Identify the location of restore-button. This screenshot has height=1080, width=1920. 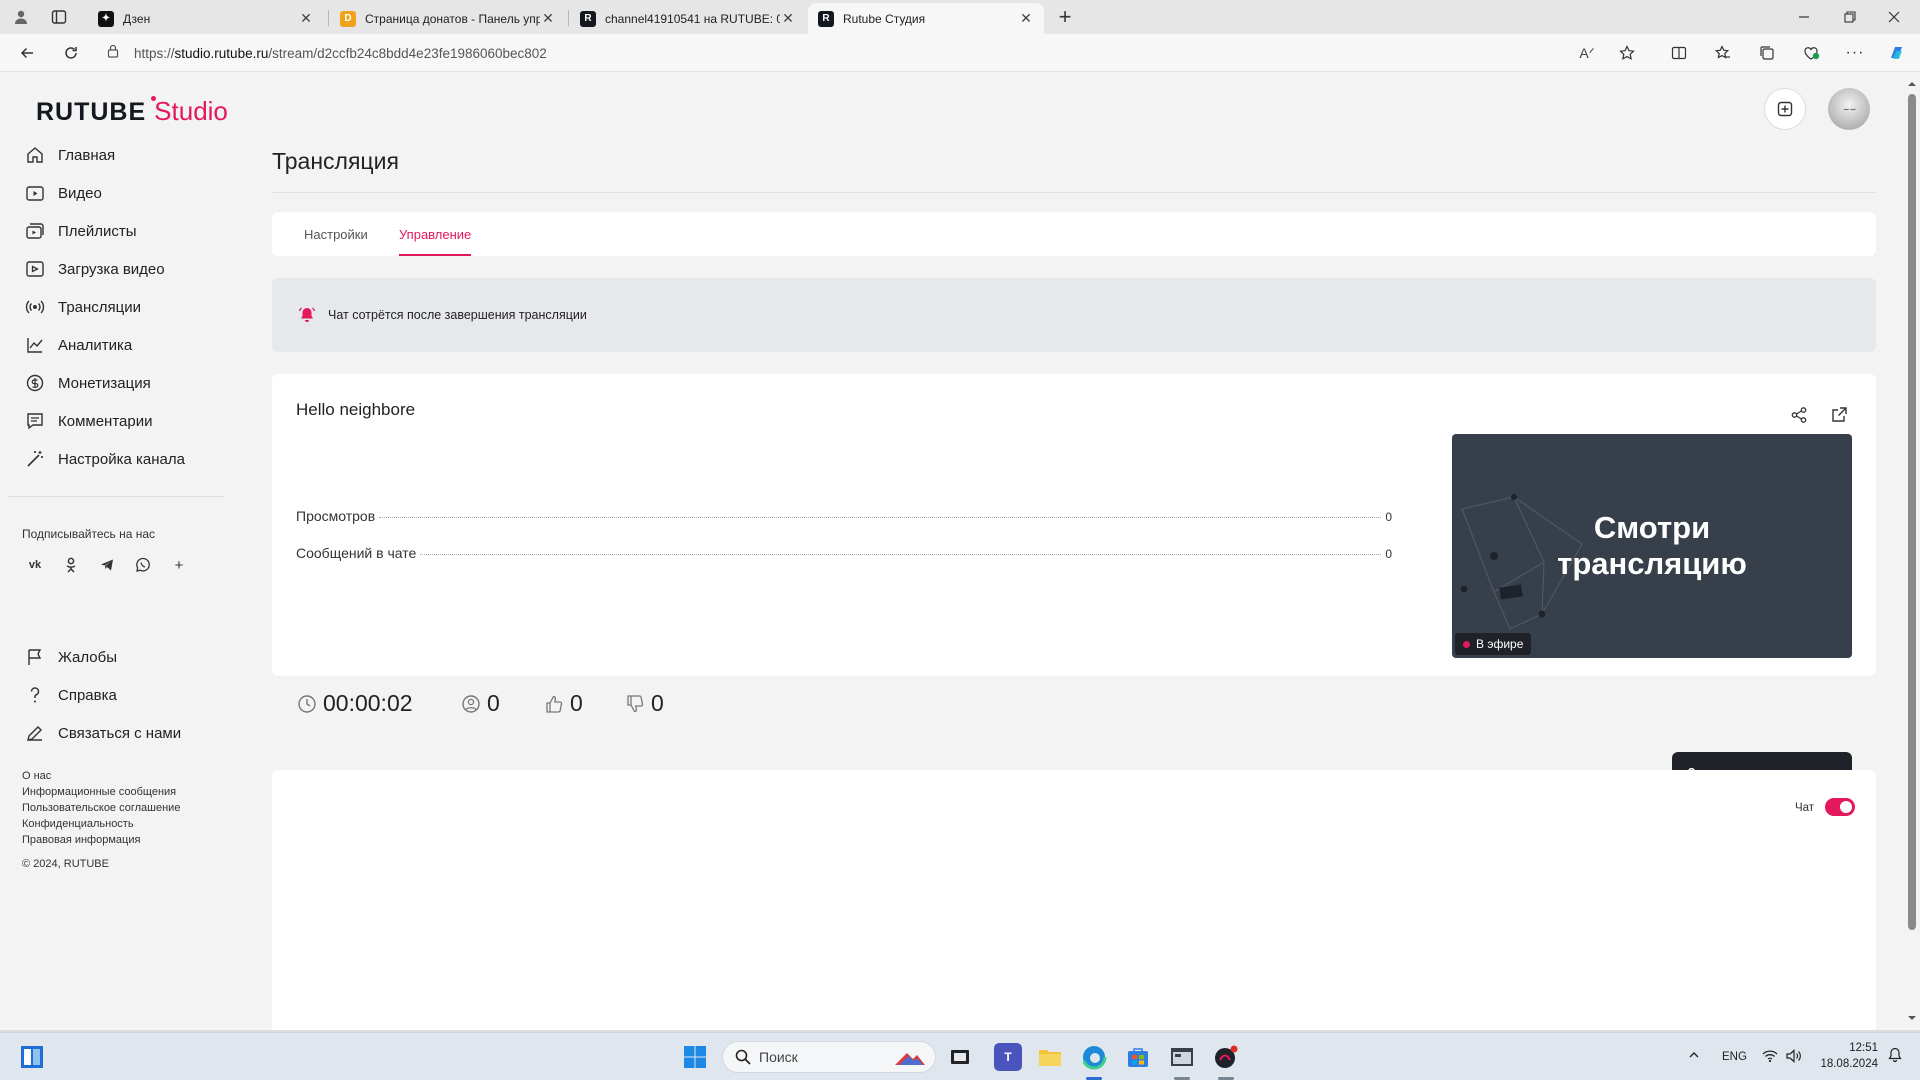
(1850, 17).